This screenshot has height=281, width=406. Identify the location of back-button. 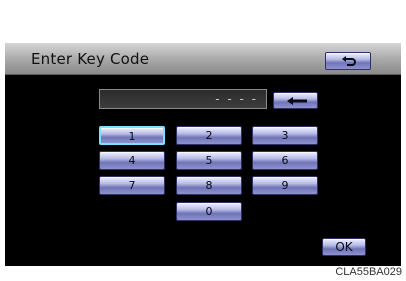
(348, 61).